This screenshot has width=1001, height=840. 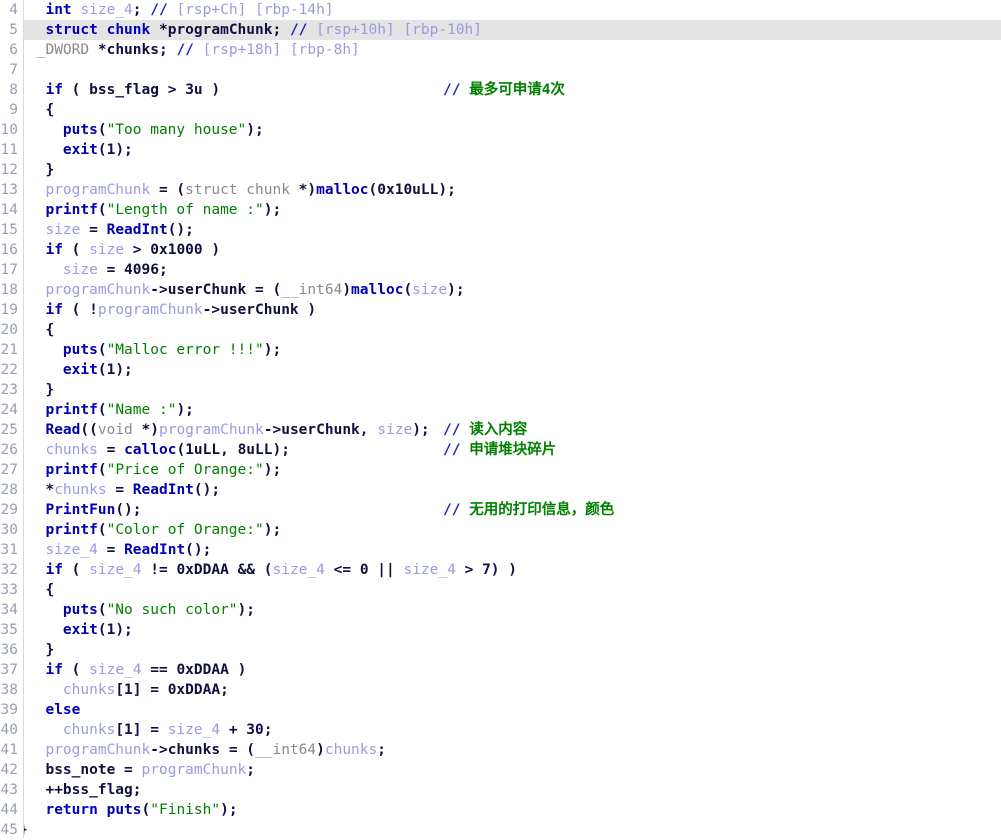 I want to click on token-gvar: chunks, so click(x=132, y=50).